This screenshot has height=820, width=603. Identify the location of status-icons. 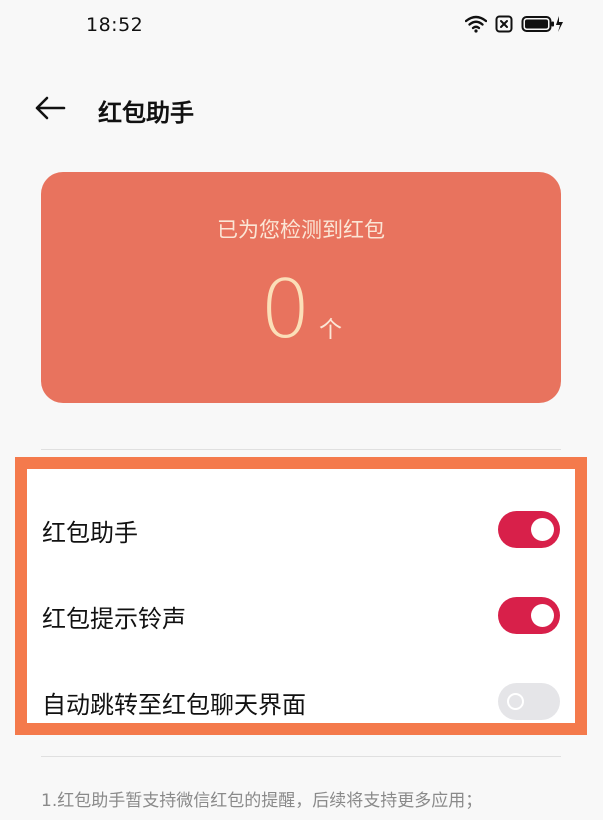
(515, 24).